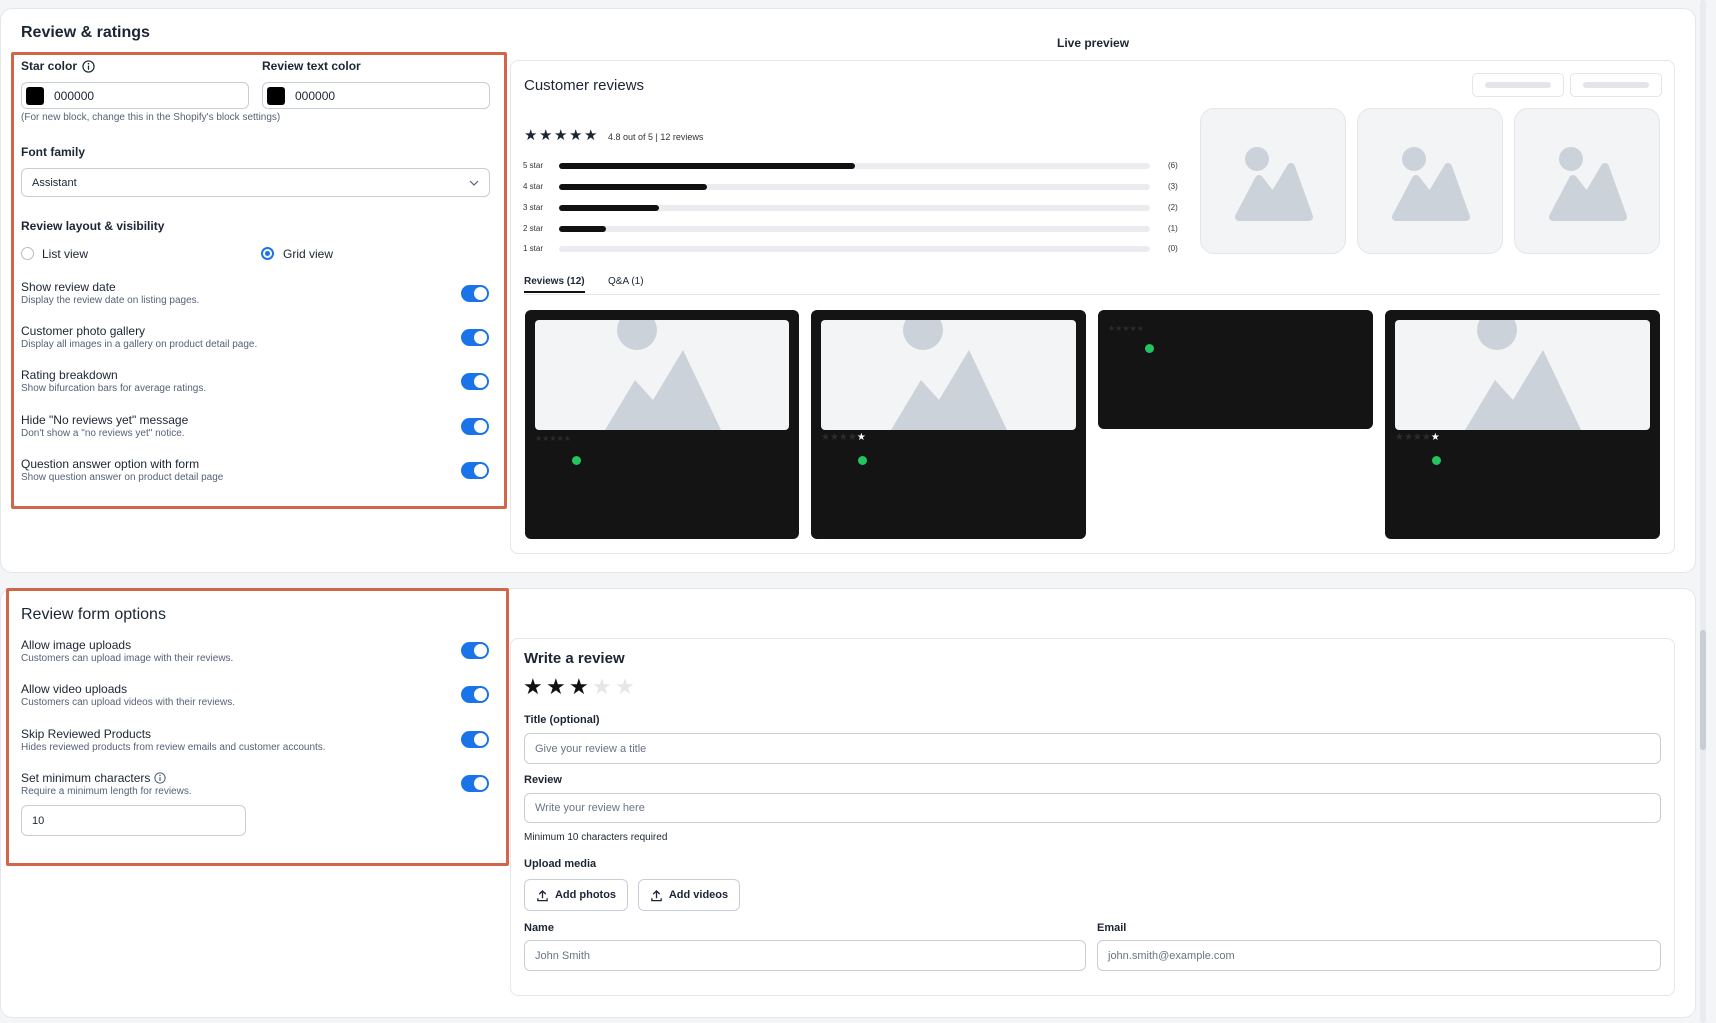 Image resolution: width=1716 pixels, height=1023 pixels. I want to click on review-title-input: Give your review a title, so click(1092, 748).